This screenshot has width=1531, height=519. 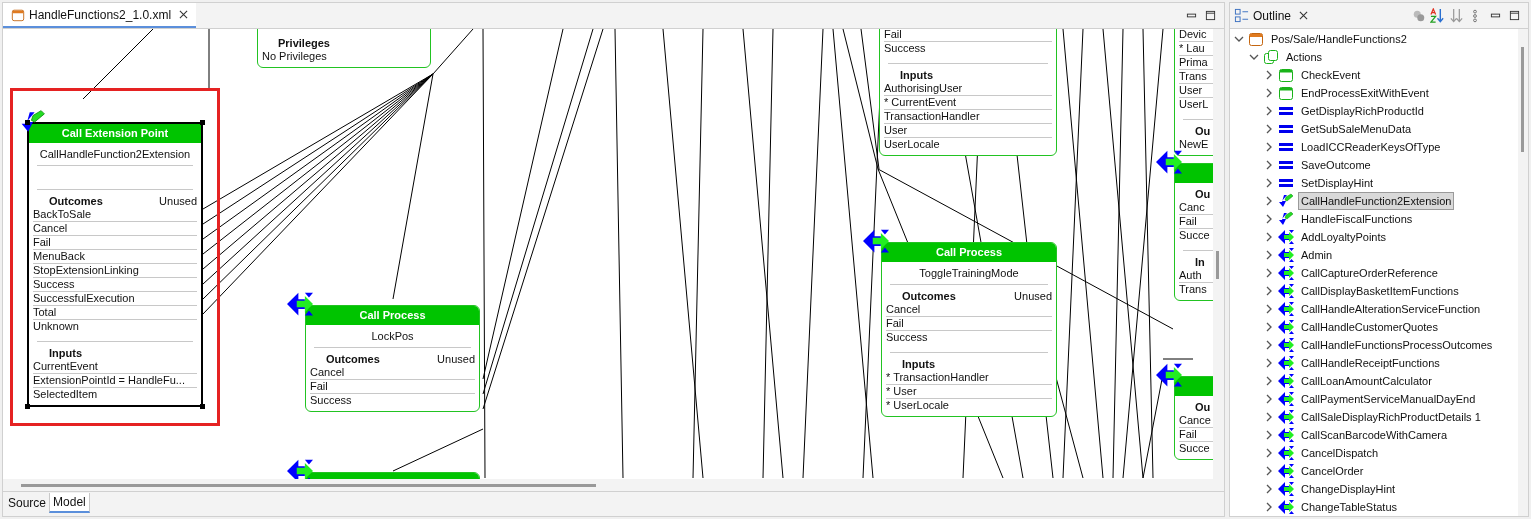 I want to click on section-heading: Inputs, so click(x=65, y=353).